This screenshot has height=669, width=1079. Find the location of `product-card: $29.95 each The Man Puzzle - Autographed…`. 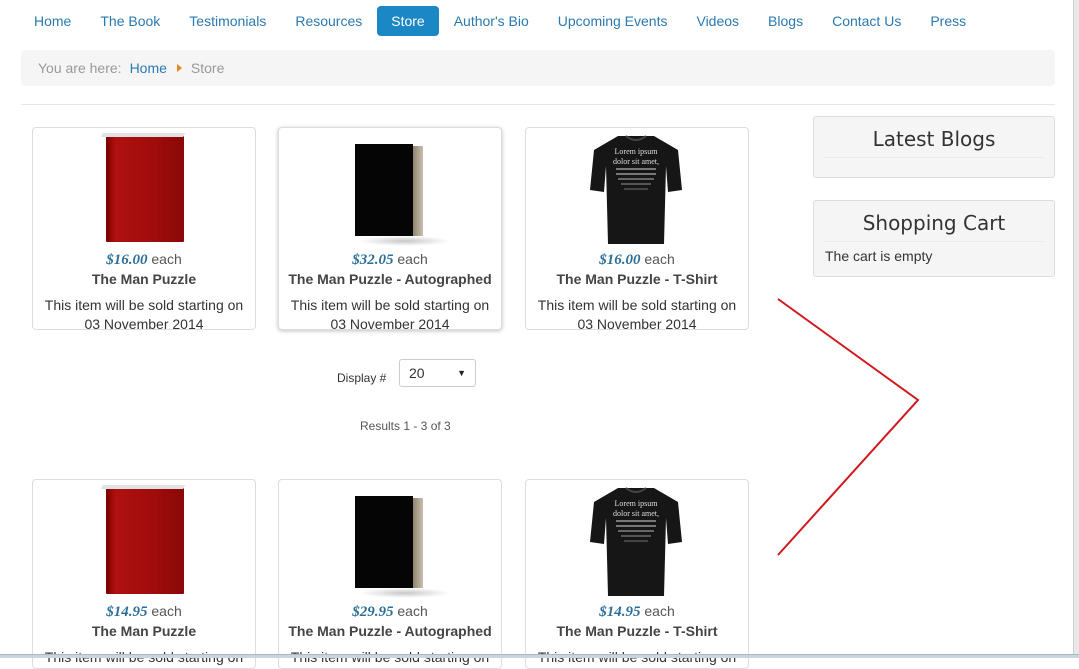

product-card: $29.95 each The Man Puzzle - Autographed… is located at coordinates (390, 574).